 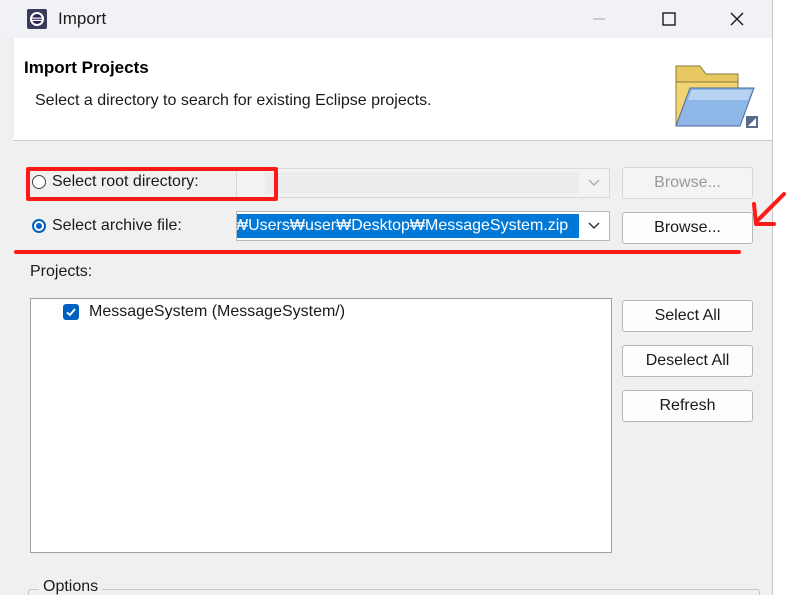 I want to click on list-item: MessageSystem (MessageSystem/), so click(x=204, y=312).